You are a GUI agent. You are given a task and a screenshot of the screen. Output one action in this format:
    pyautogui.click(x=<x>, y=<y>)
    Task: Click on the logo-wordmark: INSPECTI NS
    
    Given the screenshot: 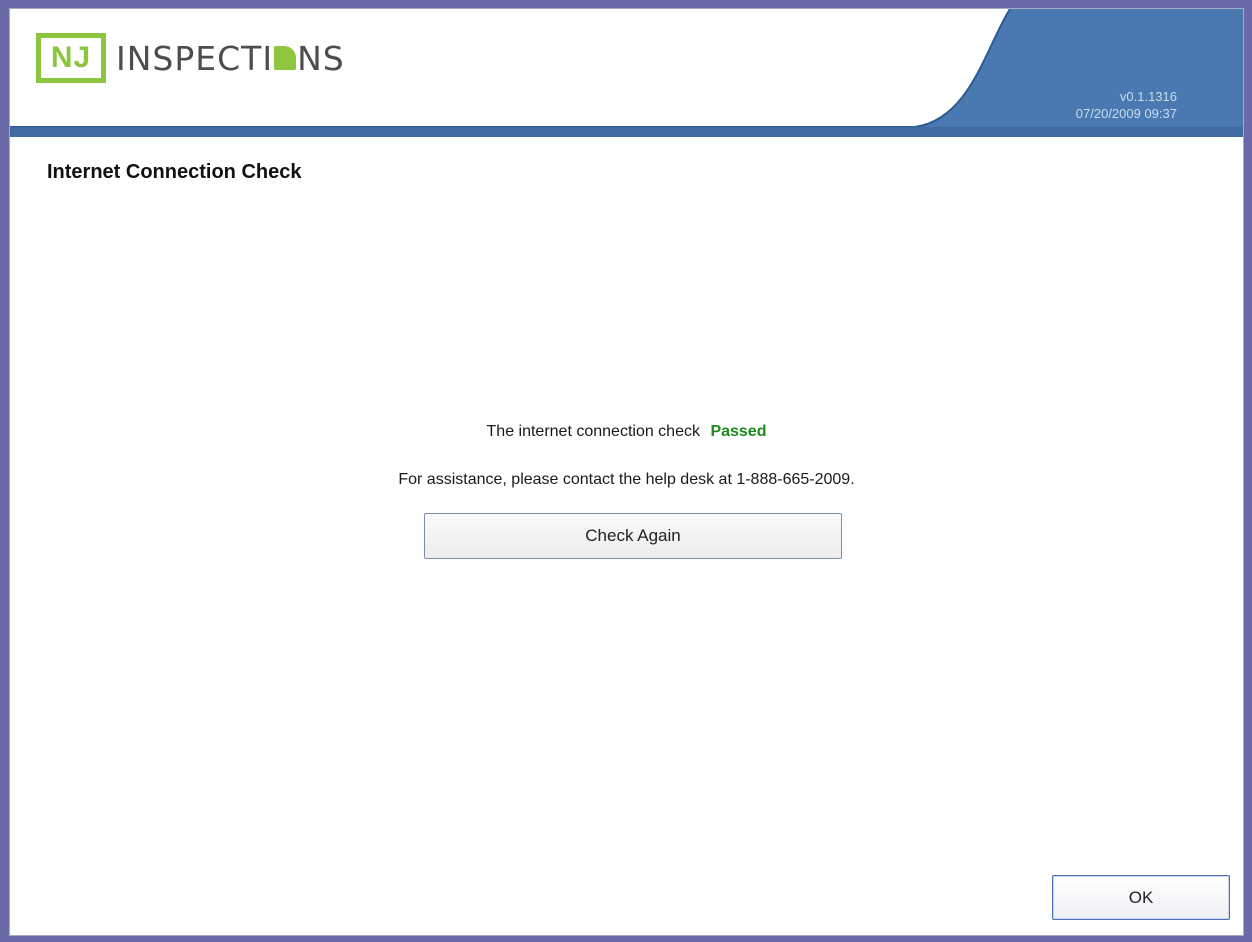 What is the action you would take?
    pyautogui.click(x=230, y=58)
    